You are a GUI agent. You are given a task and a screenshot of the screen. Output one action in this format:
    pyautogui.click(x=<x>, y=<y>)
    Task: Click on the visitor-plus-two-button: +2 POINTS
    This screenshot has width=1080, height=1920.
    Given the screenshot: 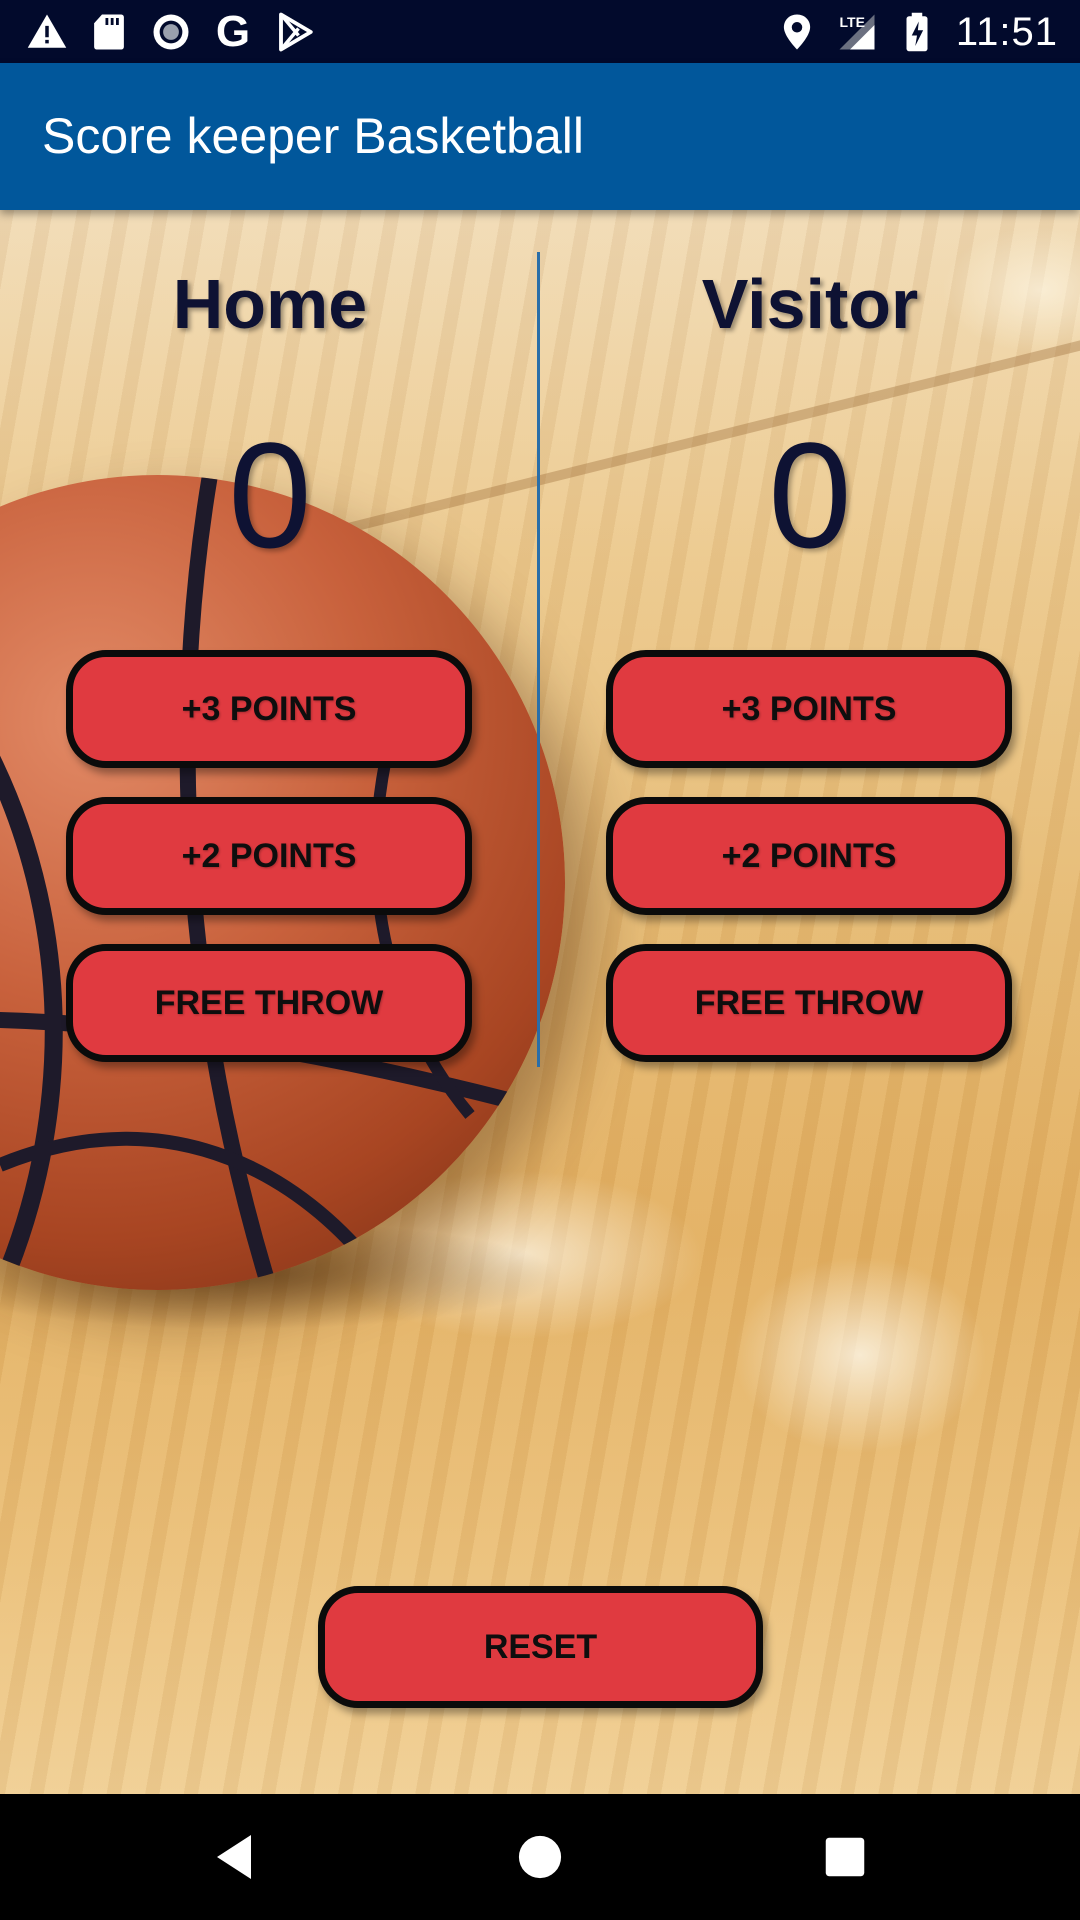 What is the action you would take?
    pyautogui.click(x=809, y=856)
    